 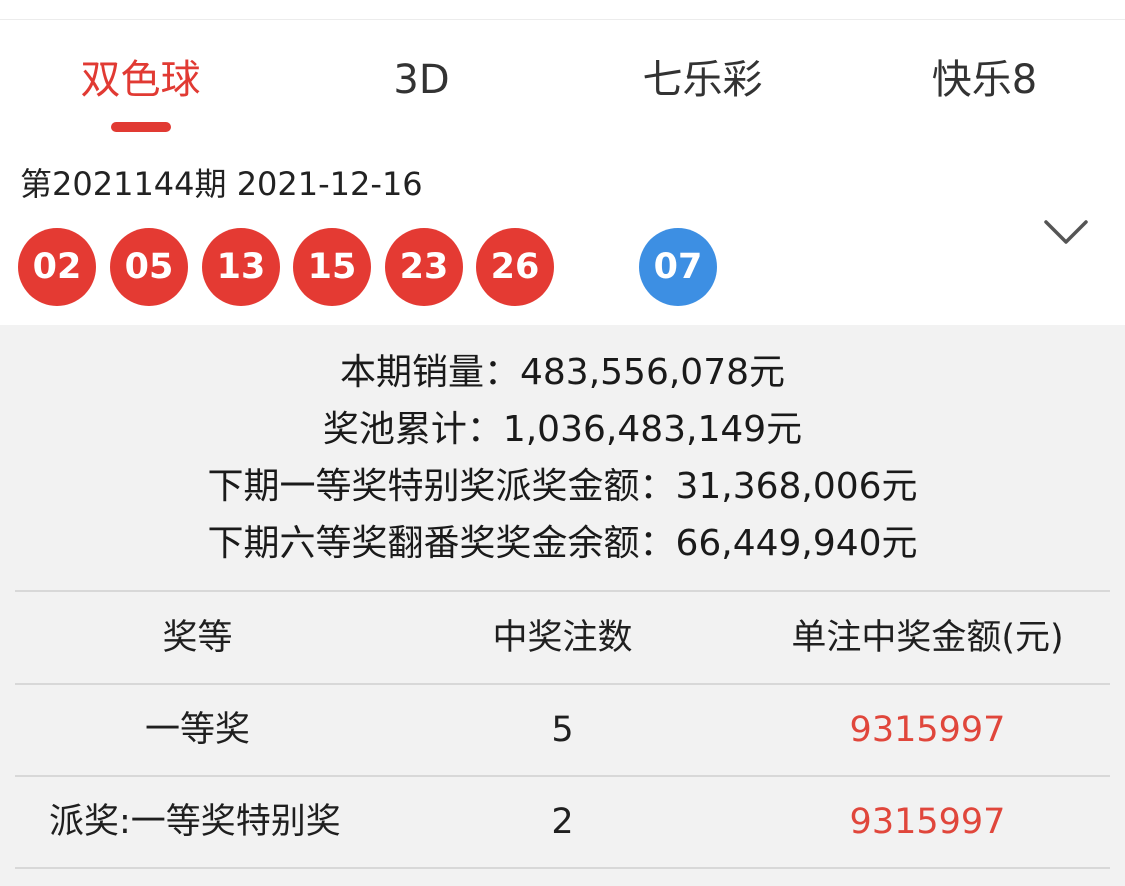 I want to click on sixth-prize-remaining: 下期六等奖翻番奖奖金余额：66,449,940元, so click(x=562, y=543).